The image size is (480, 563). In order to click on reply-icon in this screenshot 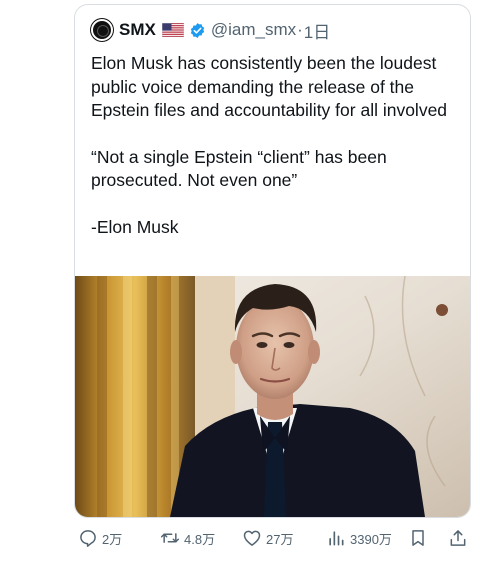, I will do `click(88, 538)`.